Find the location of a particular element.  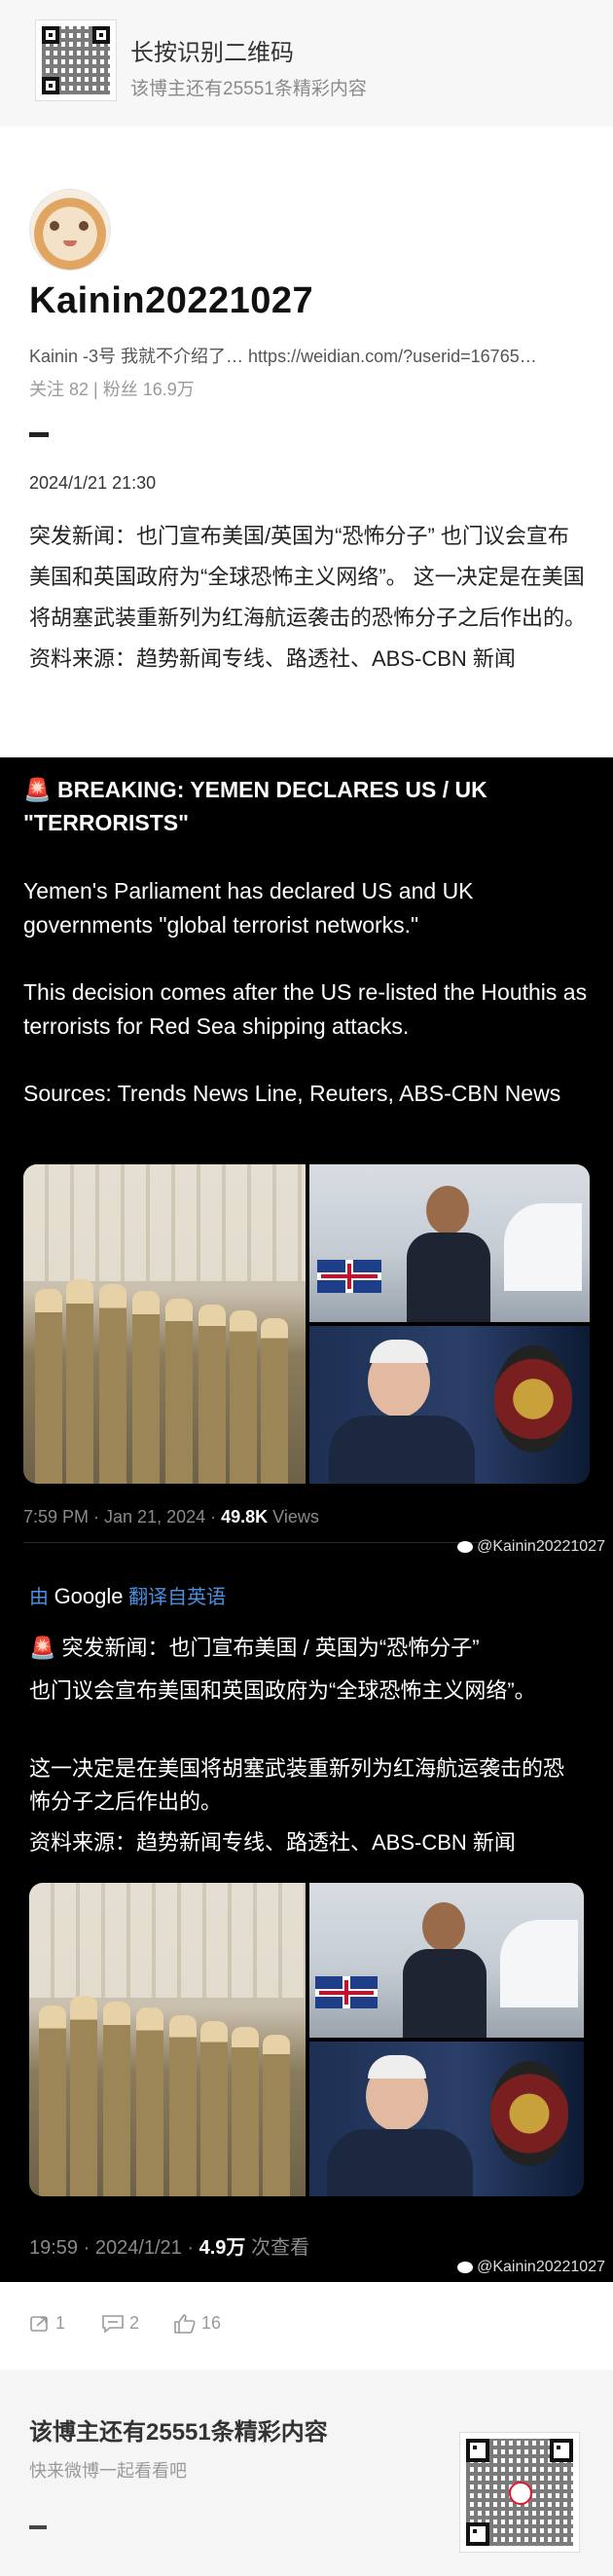

profile-stats: 关注 82 | 粉丝 16.9万 is located at coordinates (112, 389).